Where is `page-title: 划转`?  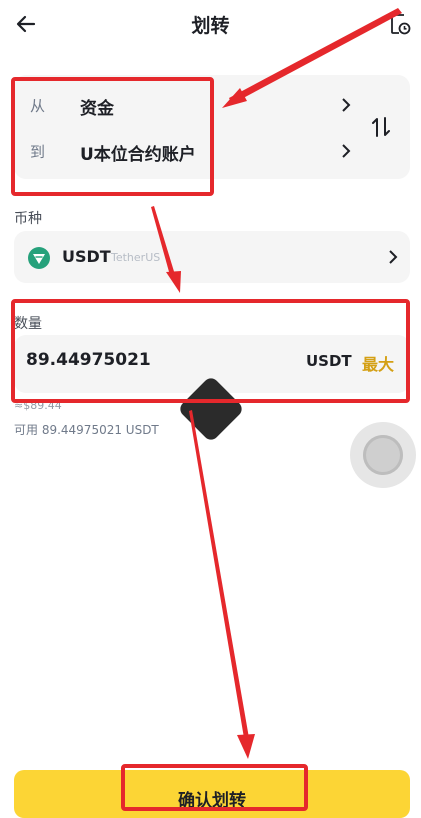 page-title: 划转 is located at coordinates (210, 26).